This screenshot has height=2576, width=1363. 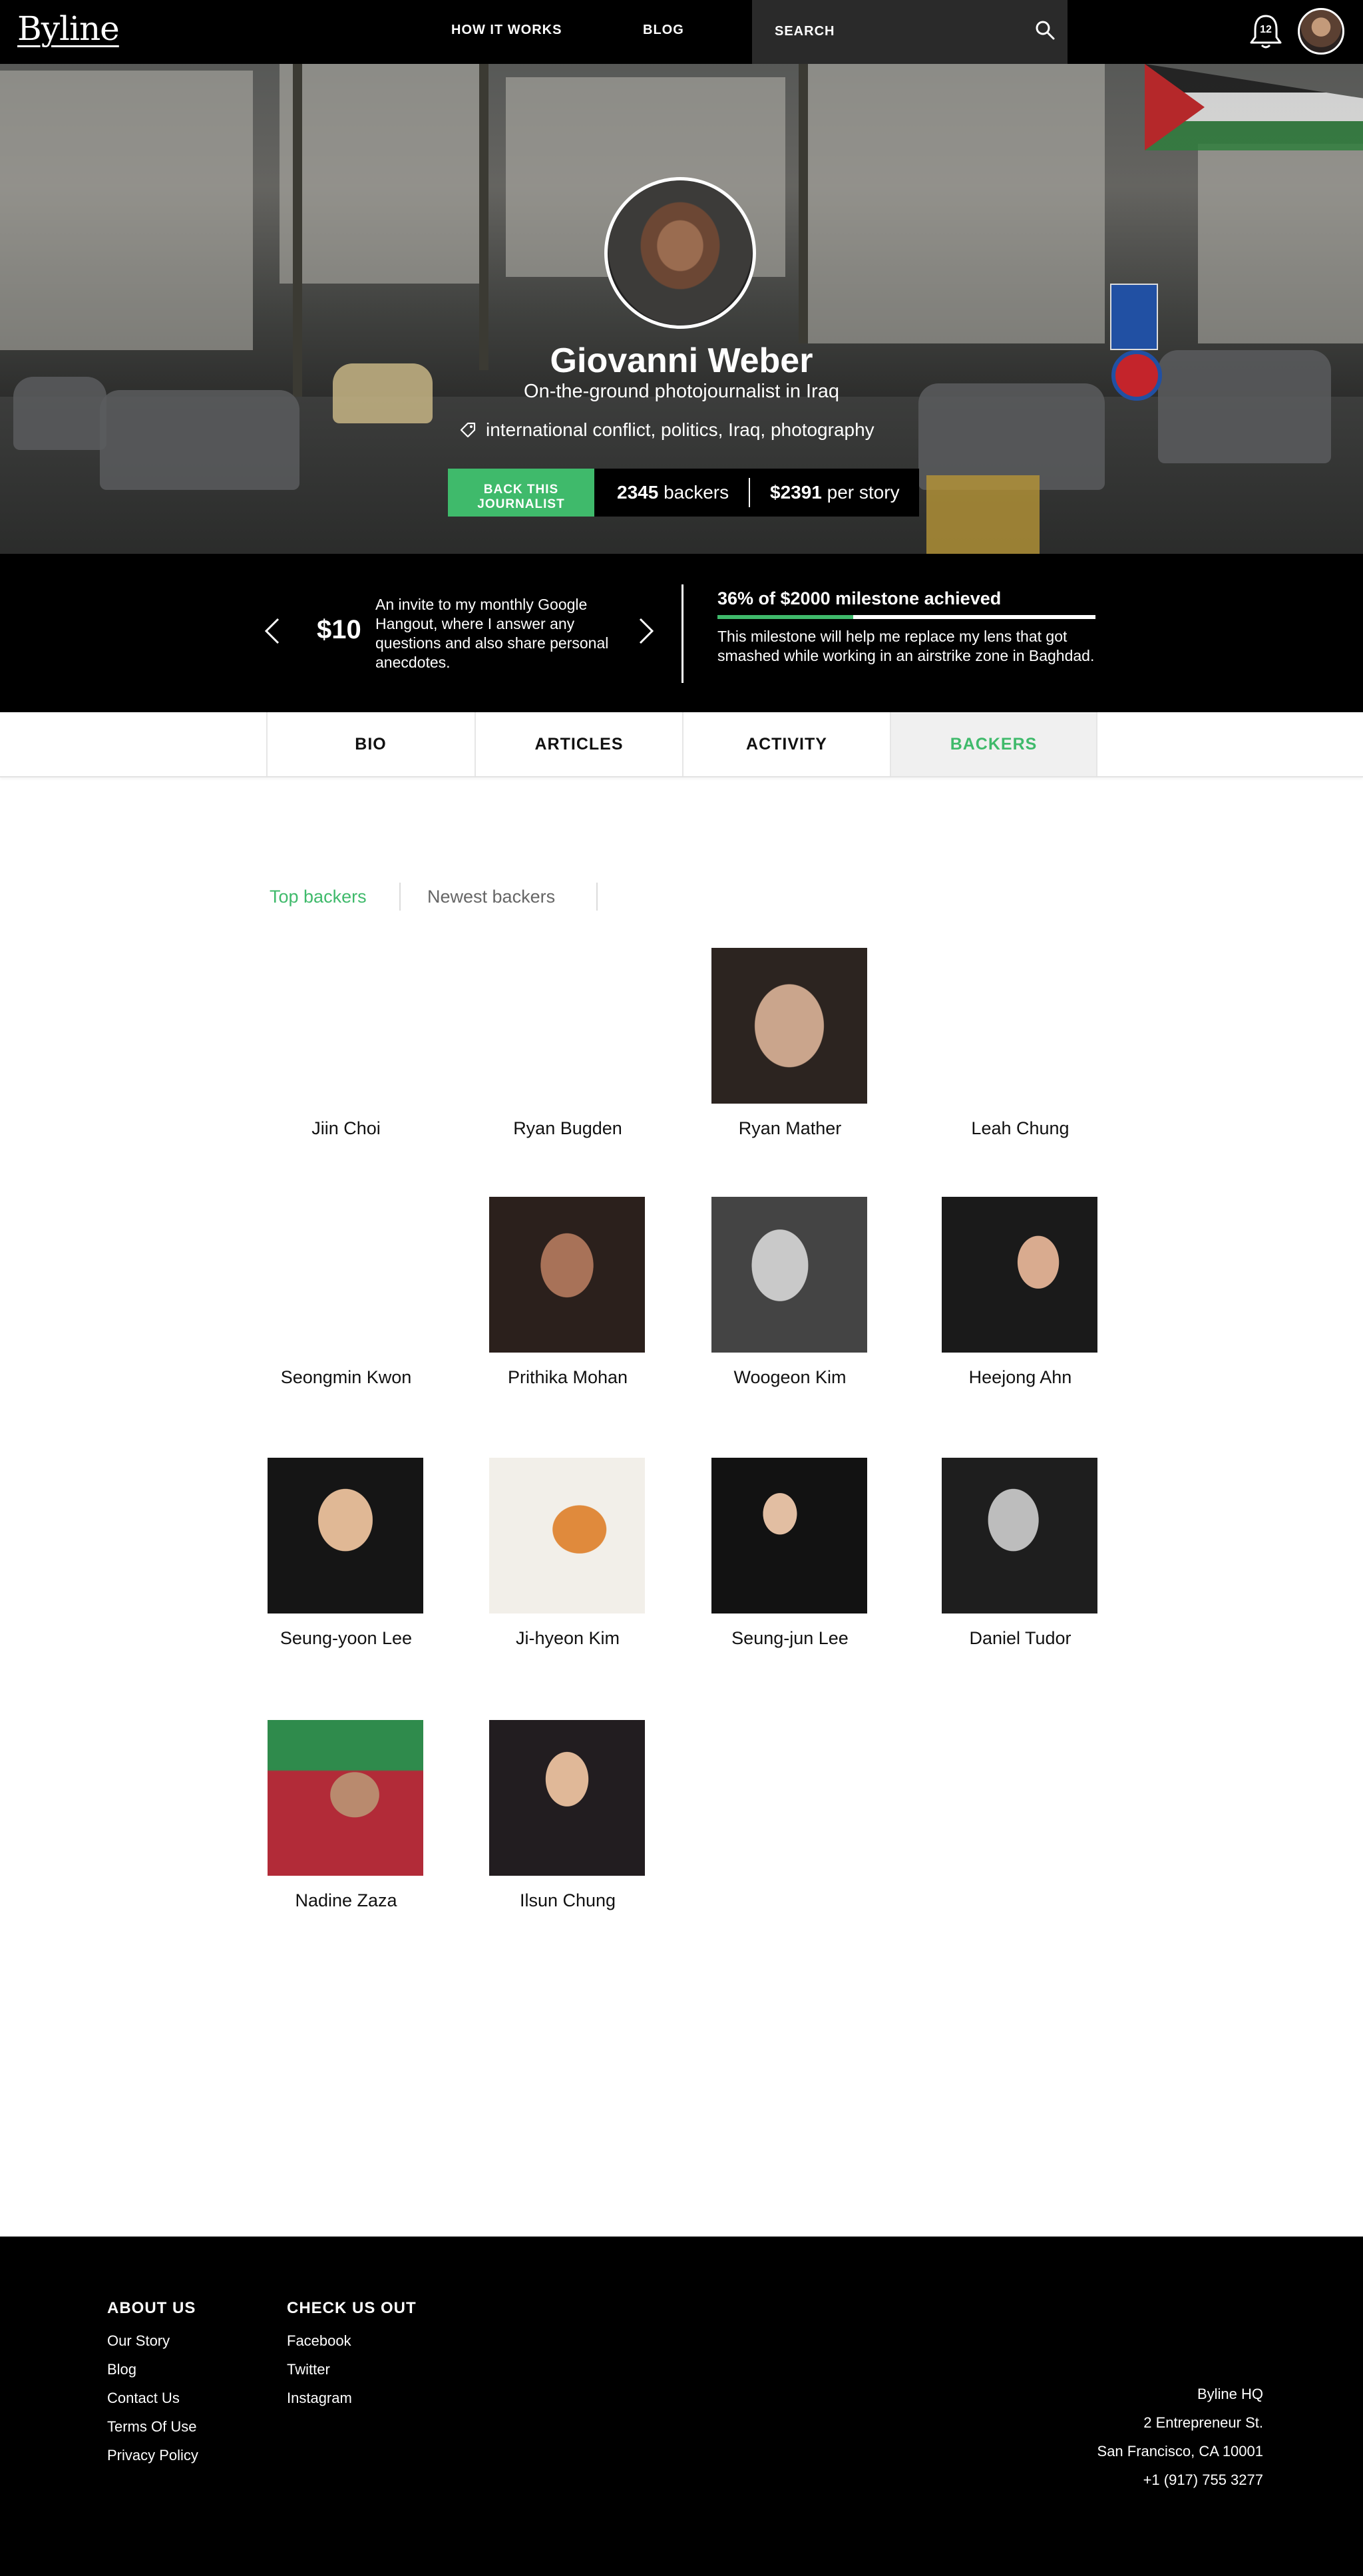 What do you see at coordinates (1045, 31) in the screenshot?
I see `search-icon` at bounding box center [1045, 31].